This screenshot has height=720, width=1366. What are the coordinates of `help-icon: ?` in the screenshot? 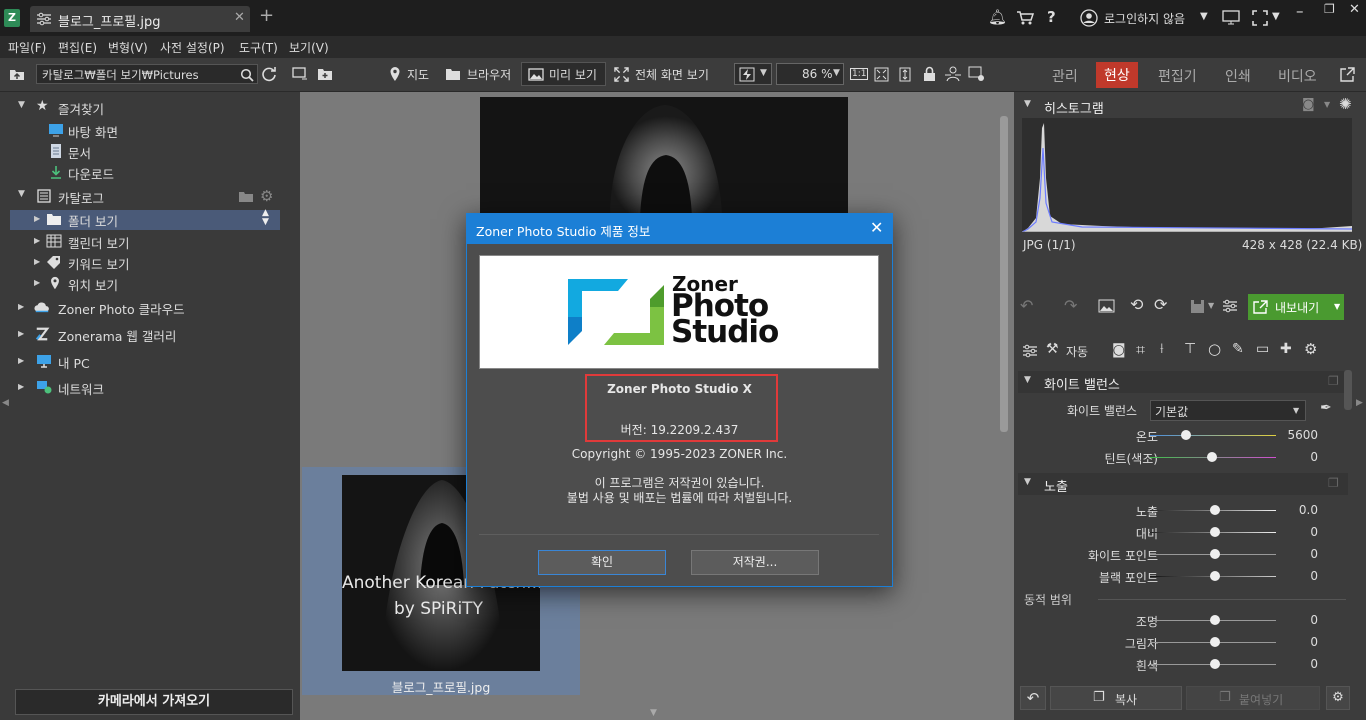 It's located at (1051, 17).